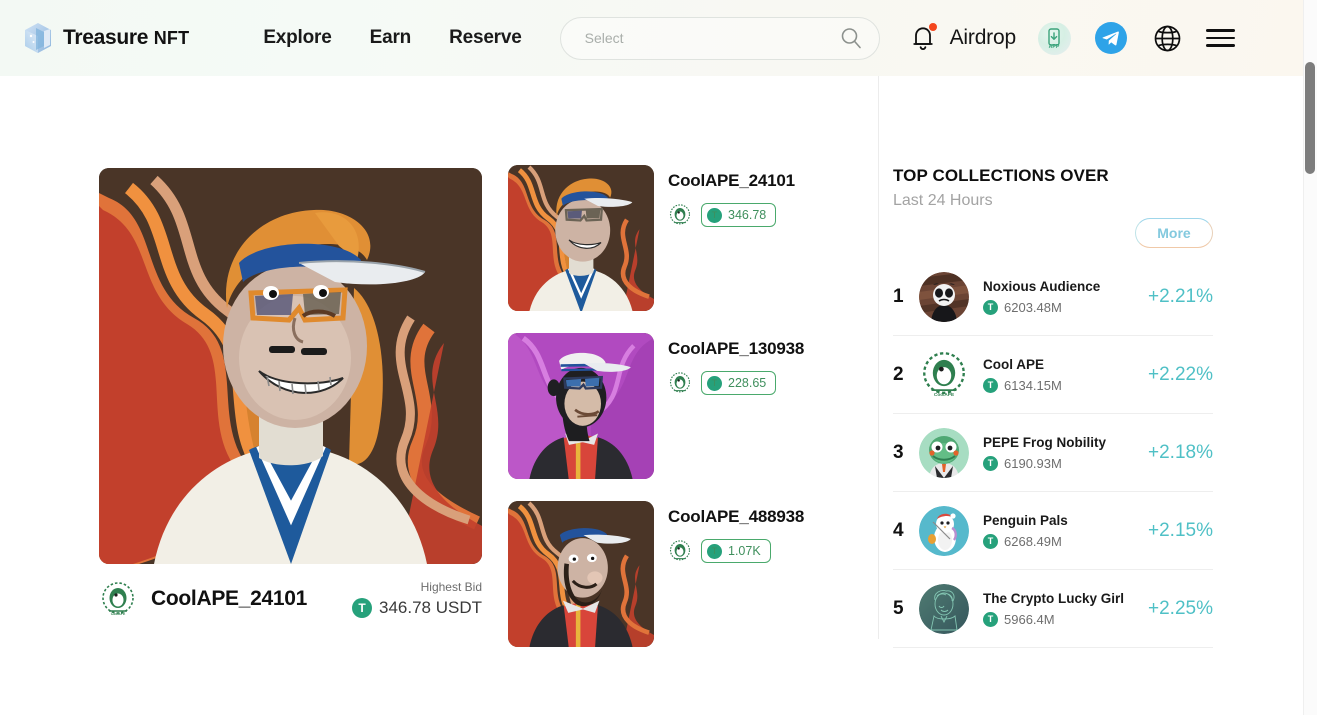 The height and width of the screenshot is (715, 1317). Describe the element at coordinates (1180, 452) in the screenshot. I see `collection-change: +2.18%` at that location.